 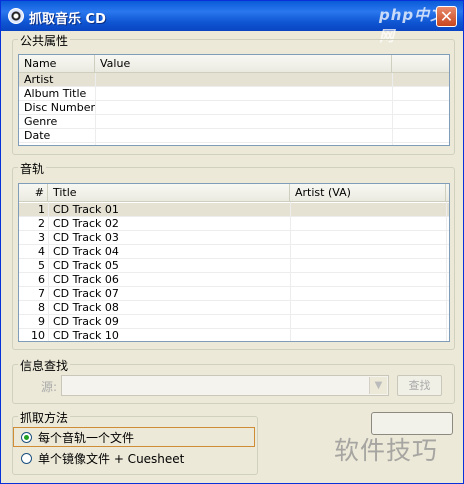 What do you see at coordinates (41, 321) in the screenshot?
I see `track-number: 9` at bounding box center [41, 321].